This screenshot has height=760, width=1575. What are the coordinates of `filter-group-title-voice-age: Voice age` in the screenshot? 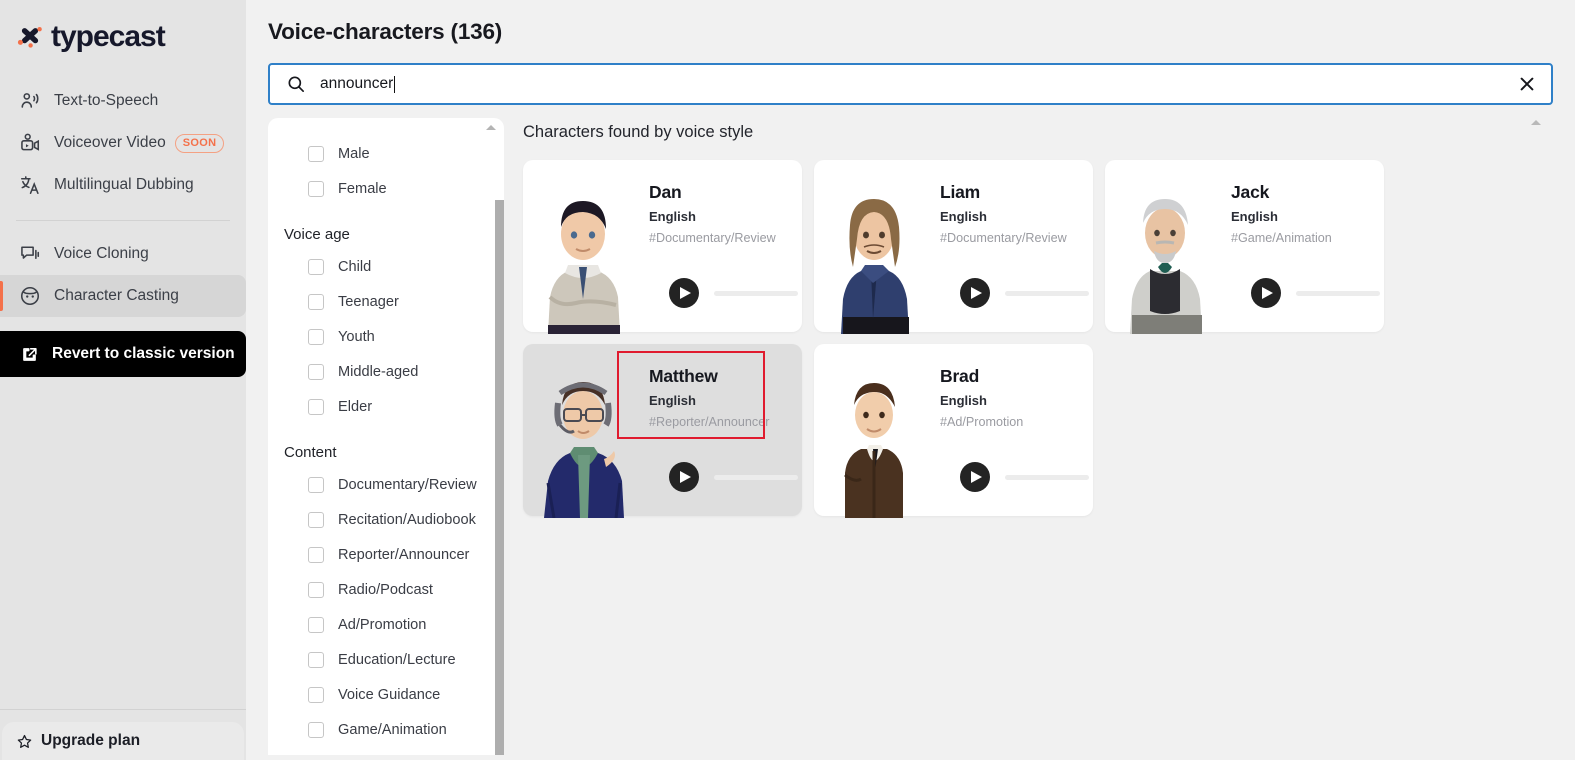 It's located at (317, 234).